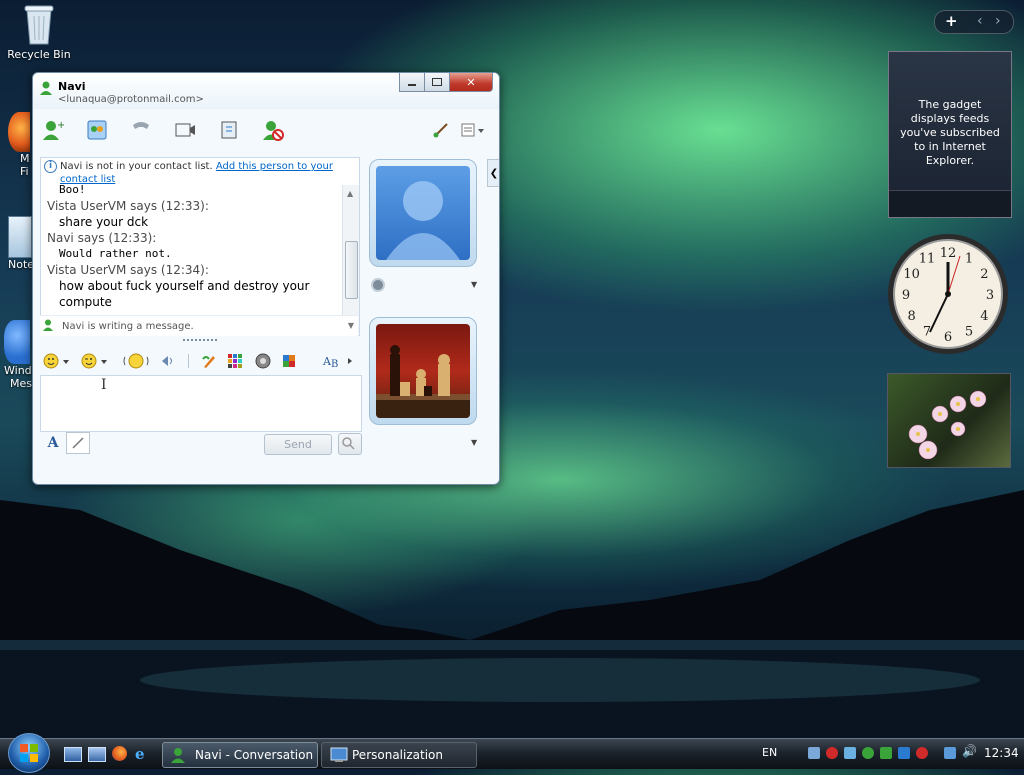 The height and width of the screenshot is (775, 1024). I want to click on close-button: ✕, so click(471, 82).